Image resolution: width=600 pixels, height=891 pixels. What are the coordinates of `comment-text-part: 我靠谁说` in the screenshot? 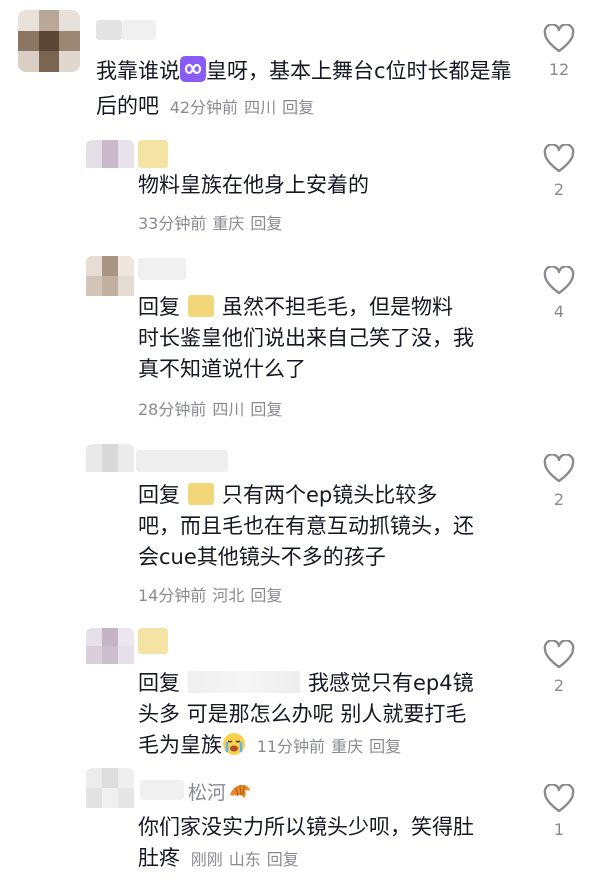 It's located at (138, 71).